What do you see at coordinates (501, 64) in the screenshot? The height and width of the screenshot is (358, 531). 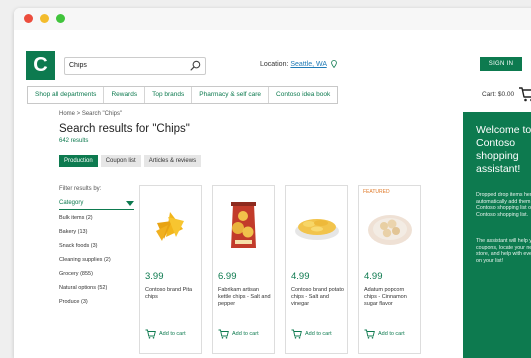 I see `sign-in-button: SIGN IN` at bounding box center [501, 64].